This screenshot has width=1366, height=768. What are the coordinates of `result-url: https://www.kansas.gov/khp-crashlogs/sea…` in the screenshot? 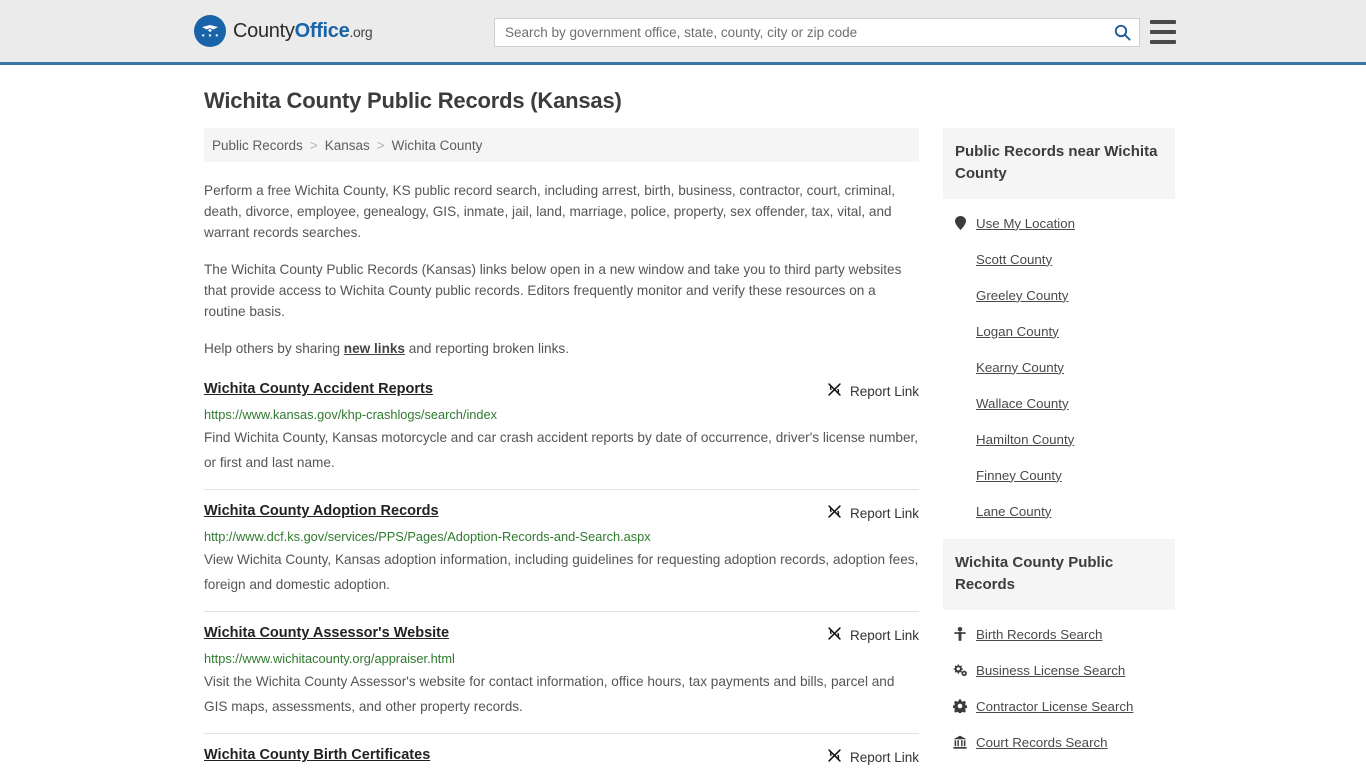 It's located at (561, 414).